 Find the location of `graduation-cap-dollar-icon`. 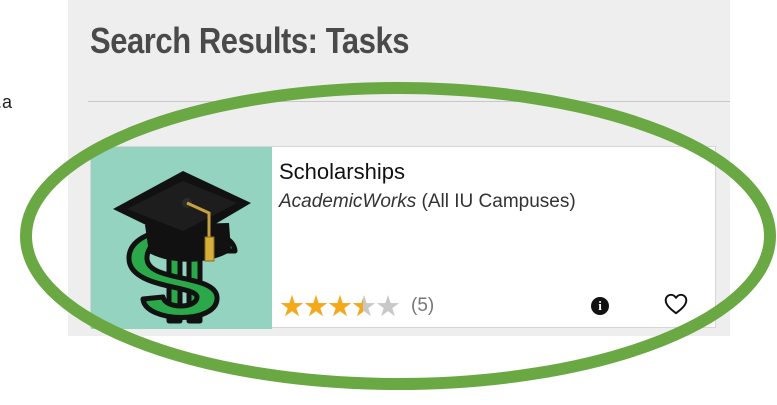

graduation-cap-dollar-icon is located at coordinates (182, 247).